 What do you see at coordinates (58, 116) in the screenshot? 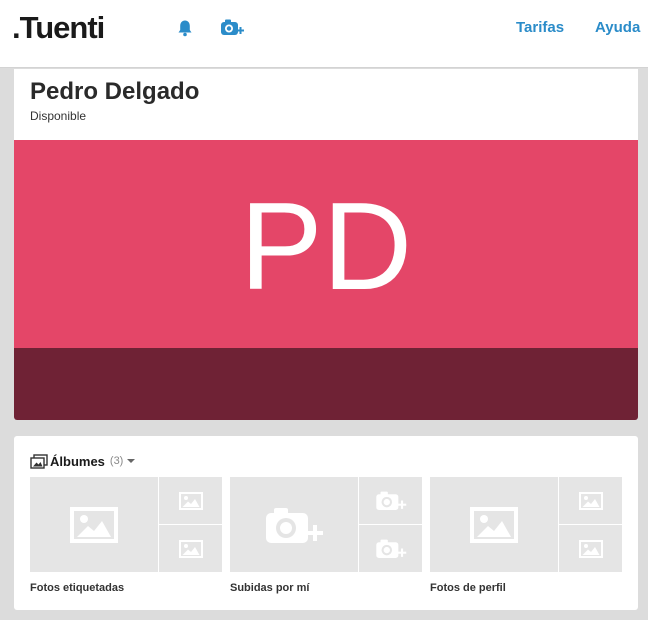
I see `profile-status: Disponible` at bounding box center [58, 116].